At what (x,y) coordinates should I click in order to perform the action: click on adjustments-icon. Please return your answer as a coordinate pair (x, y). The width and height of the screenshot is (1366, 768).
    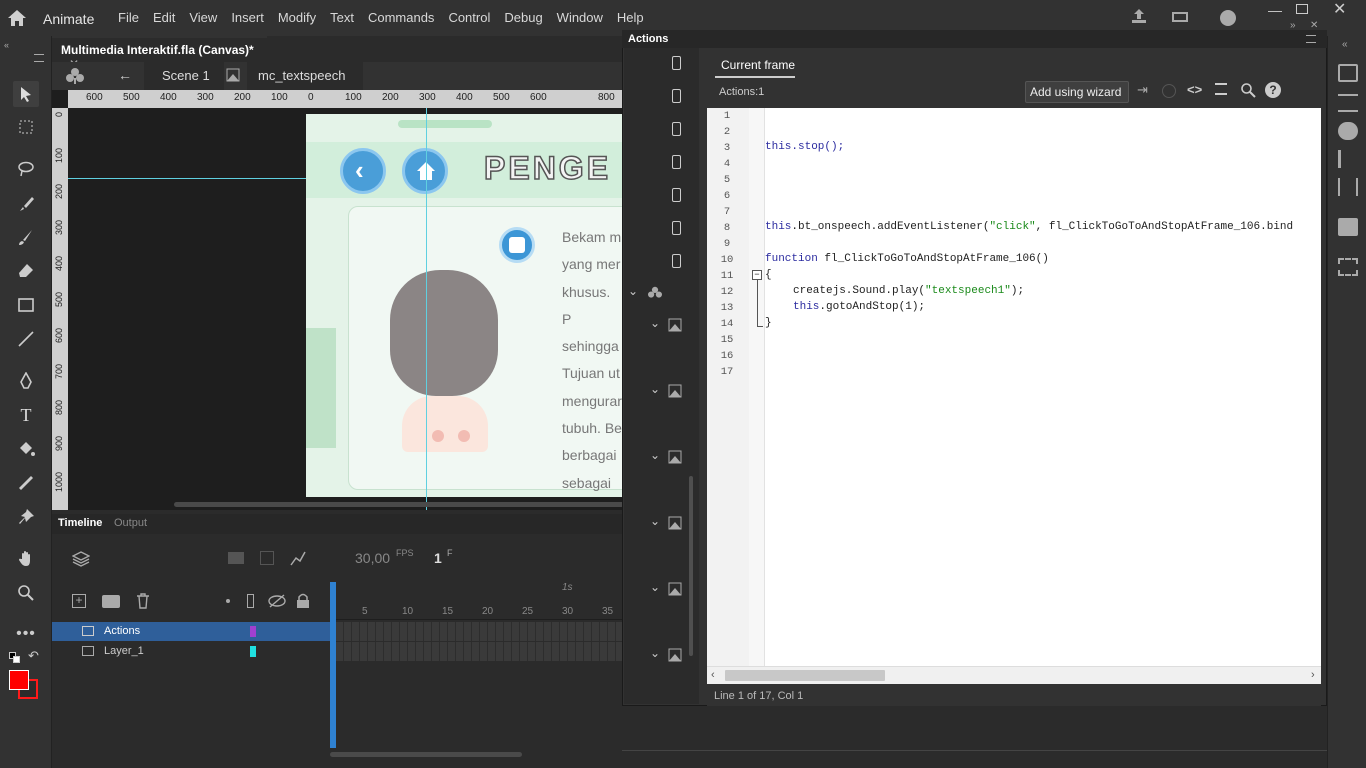
    Looking at the image, I should click on (1348, 103).